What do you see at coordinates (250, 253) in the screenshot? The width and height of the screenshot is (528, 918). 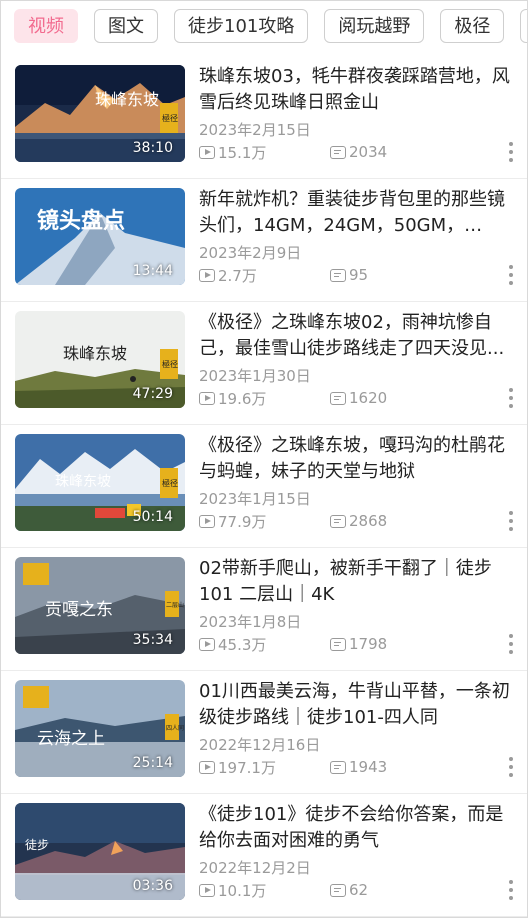 I see `video-date: 2023年2月9日` at bounding box center [250, 253].